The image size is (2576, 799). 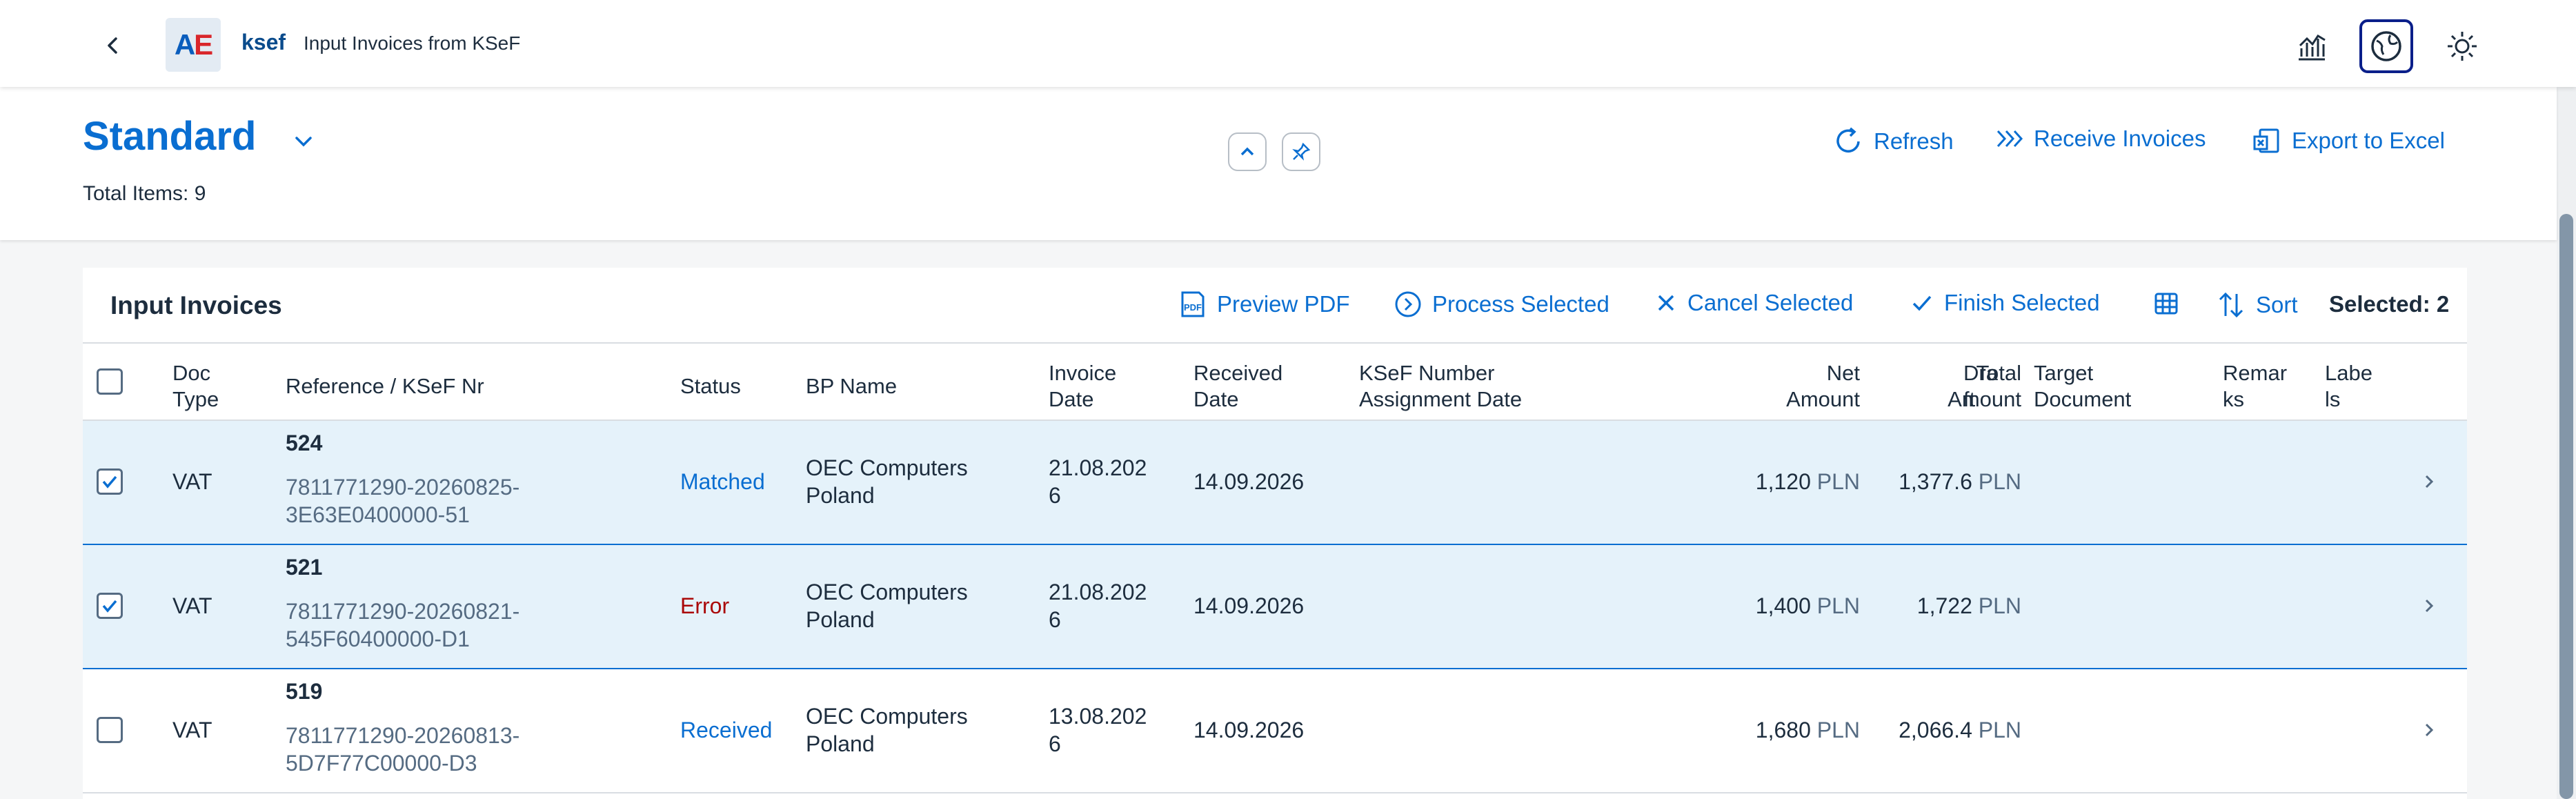 What do you see at coordinates (385, 387) in the screenshot?
I see `col-reference: Reference / KSeF Nr` at bounding box center [385, 387].